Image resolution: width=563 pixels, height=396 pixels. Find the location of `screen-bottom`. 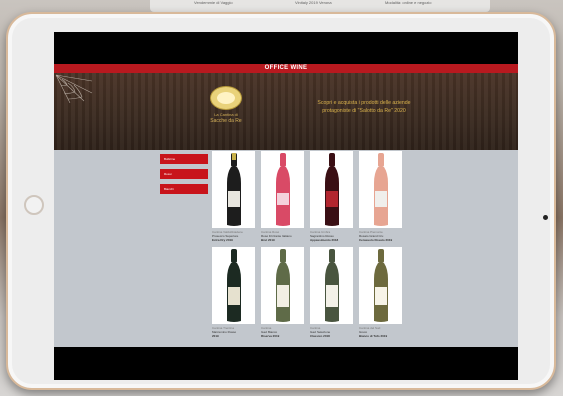

screen-bottom is located at coordinates (286, 363).